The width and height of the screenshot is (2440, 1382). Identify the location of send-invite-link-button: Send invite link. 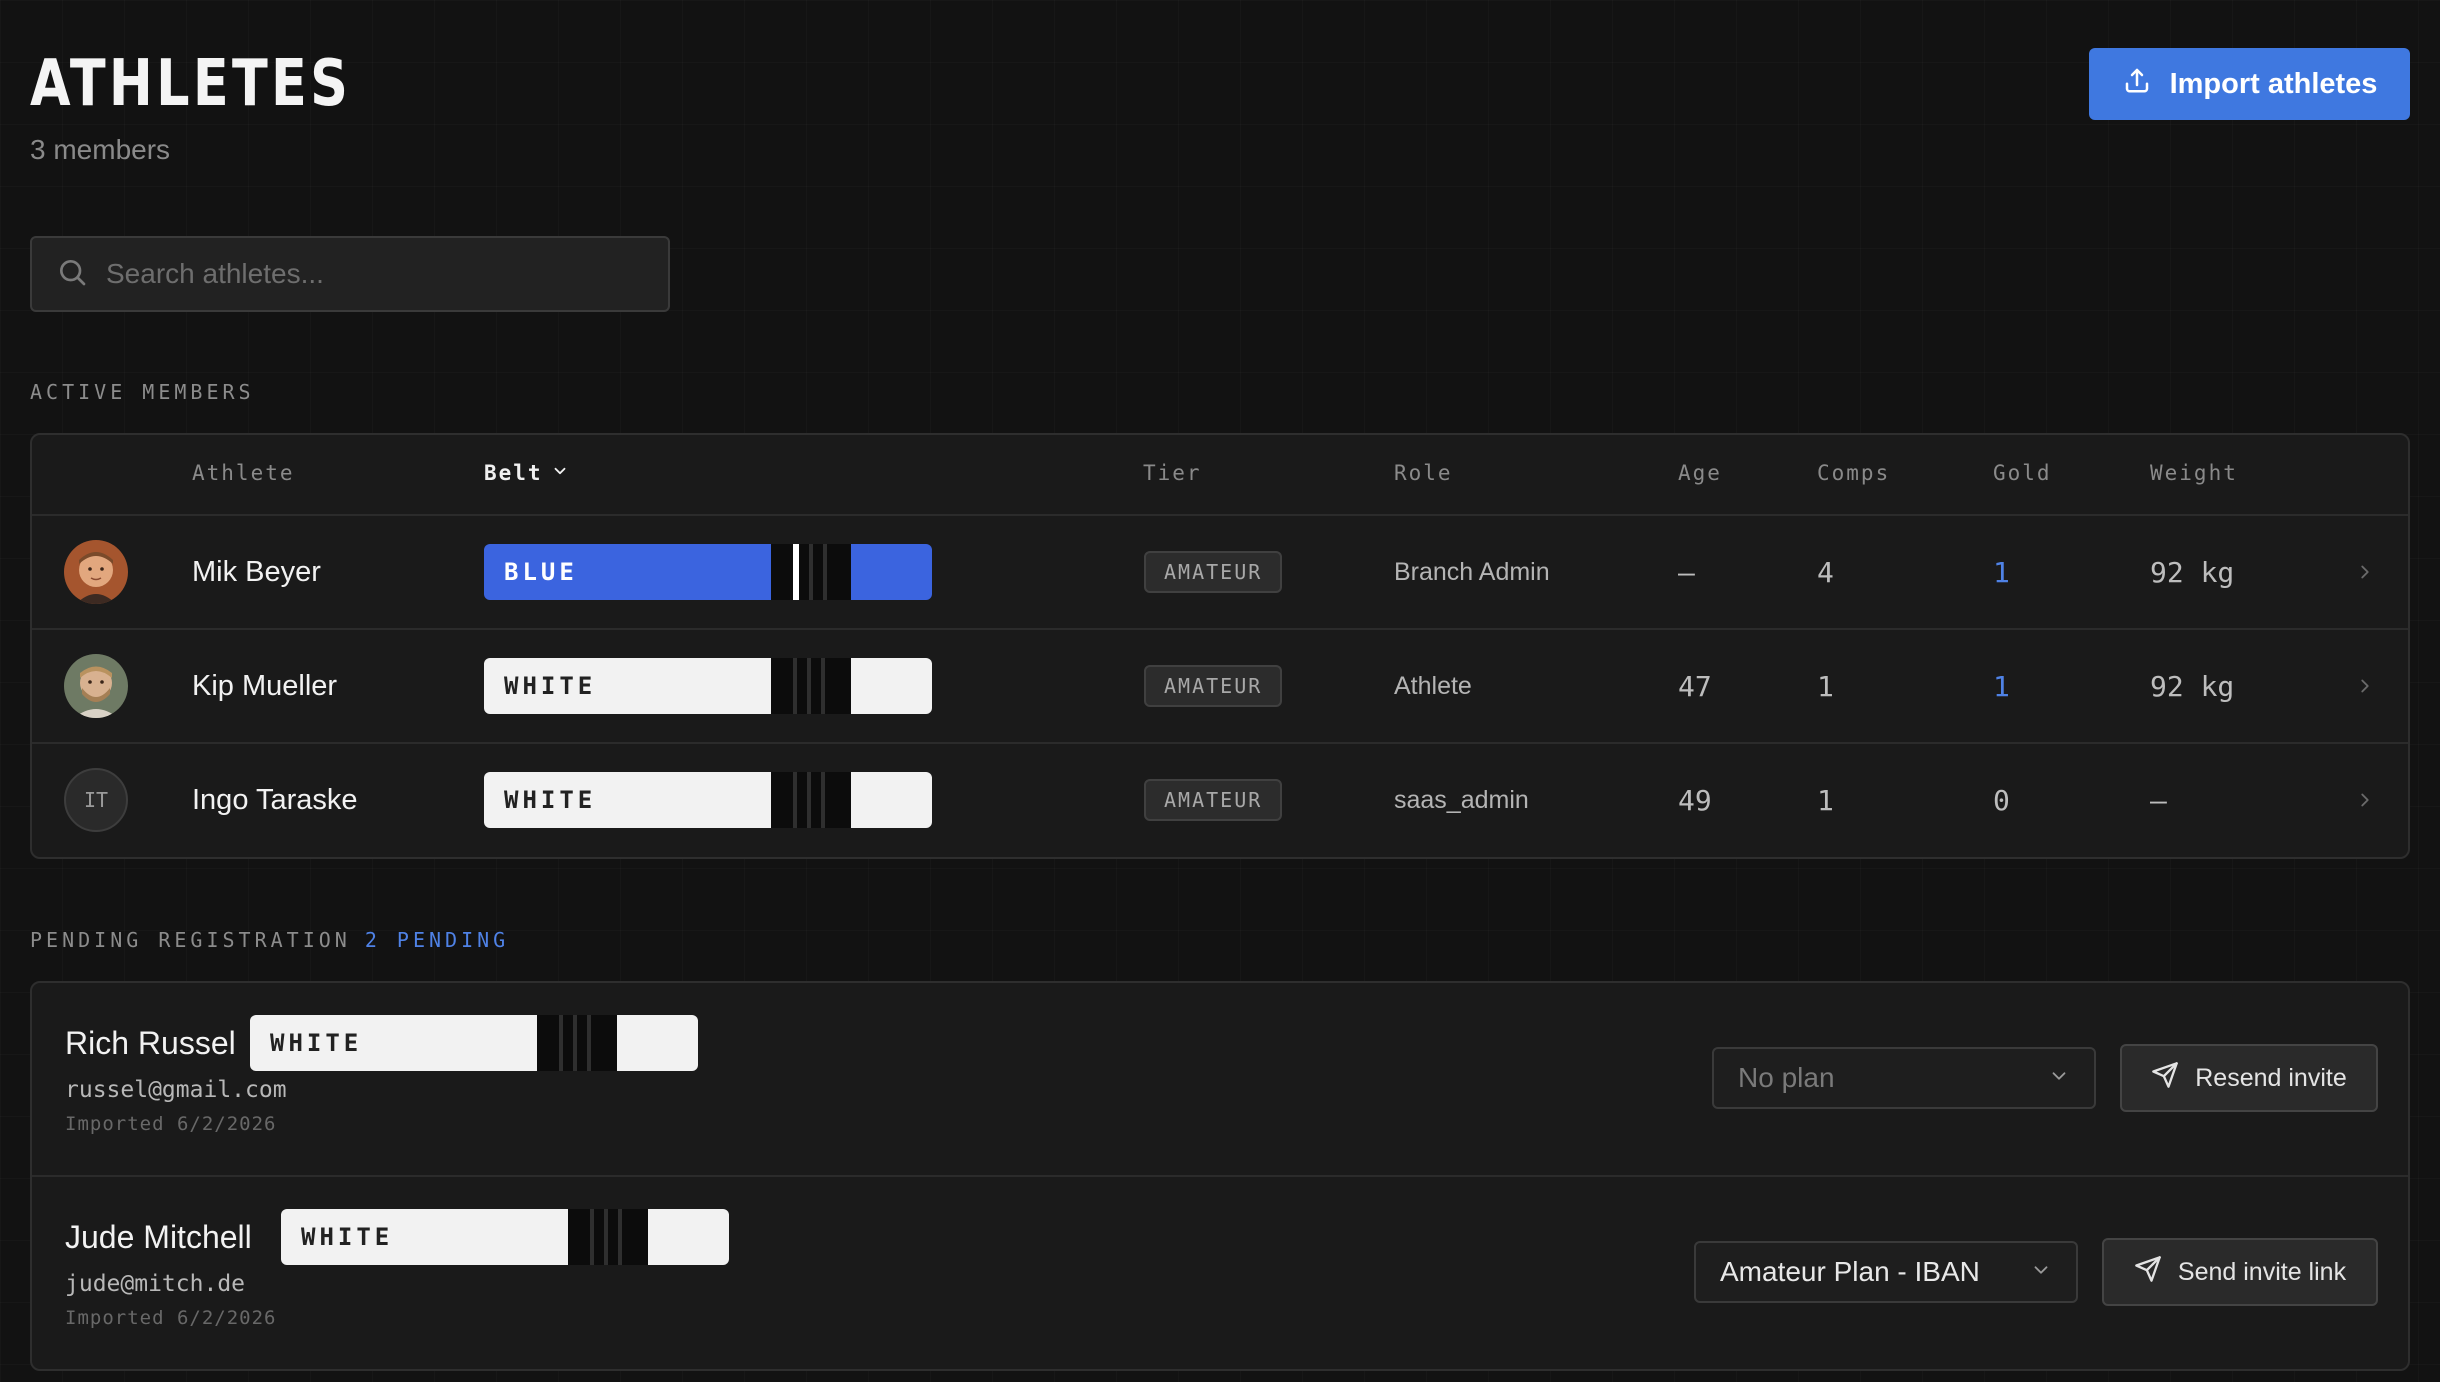
(2240, 1272).